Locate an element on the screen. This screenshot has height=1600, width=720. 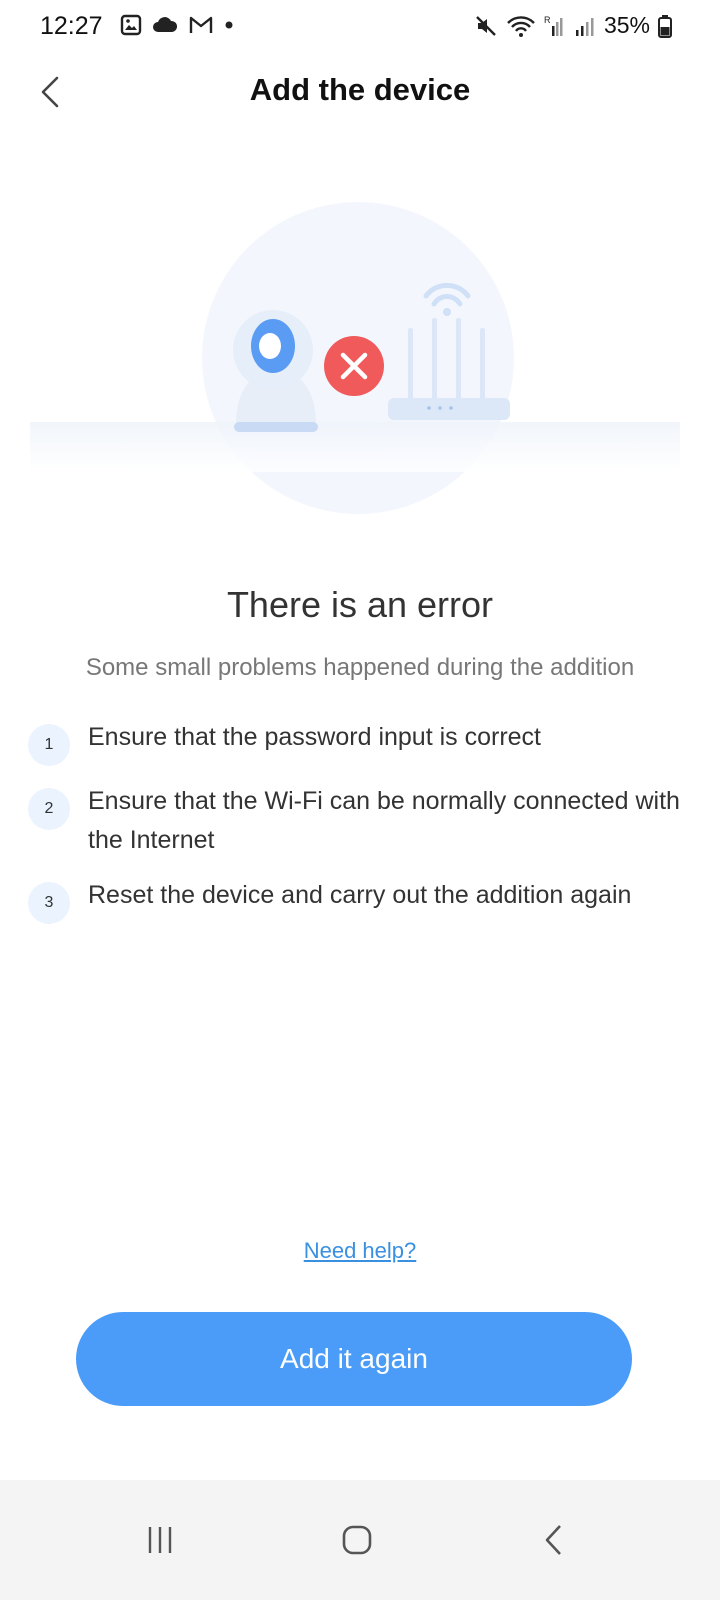
cloud-icon is located at coordinates (165, 24).